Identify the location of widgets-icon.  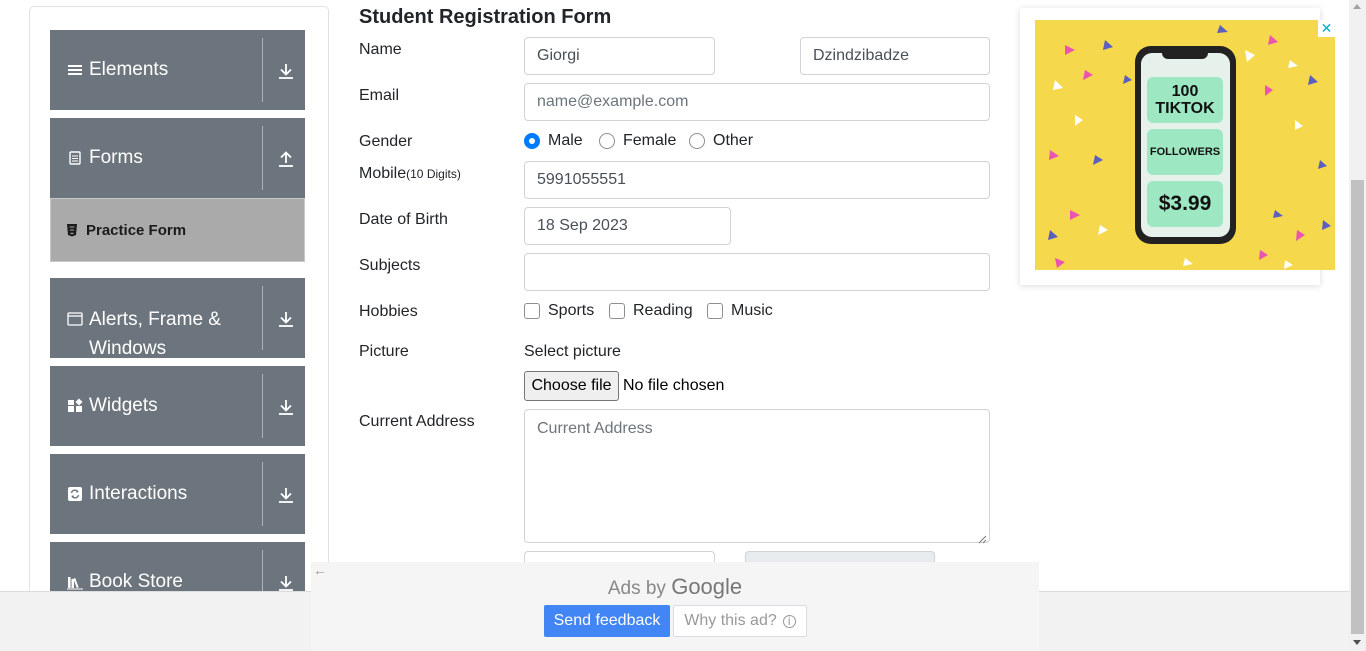
(75, 406).